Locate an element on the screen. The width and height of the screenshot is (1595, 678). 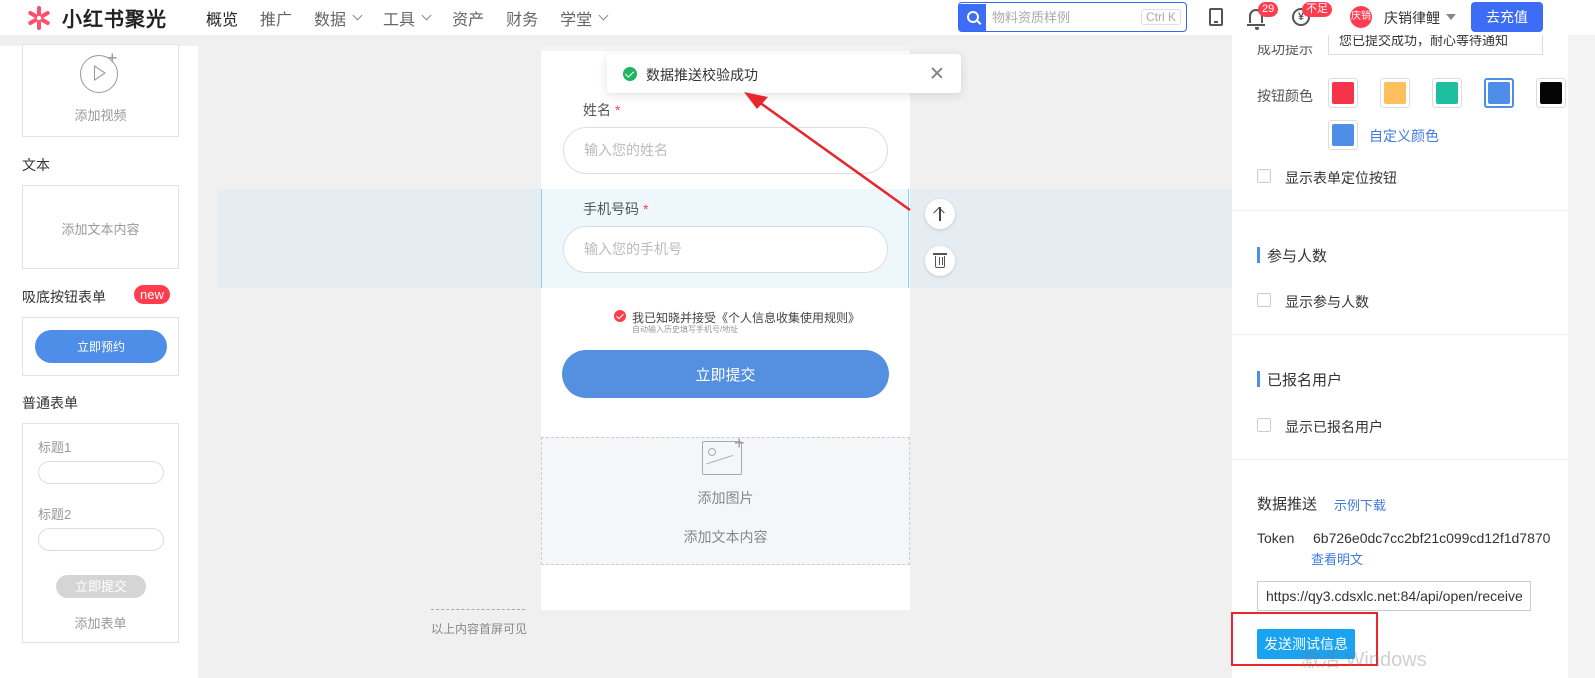
search-icon is located at coordinates (972, 17).